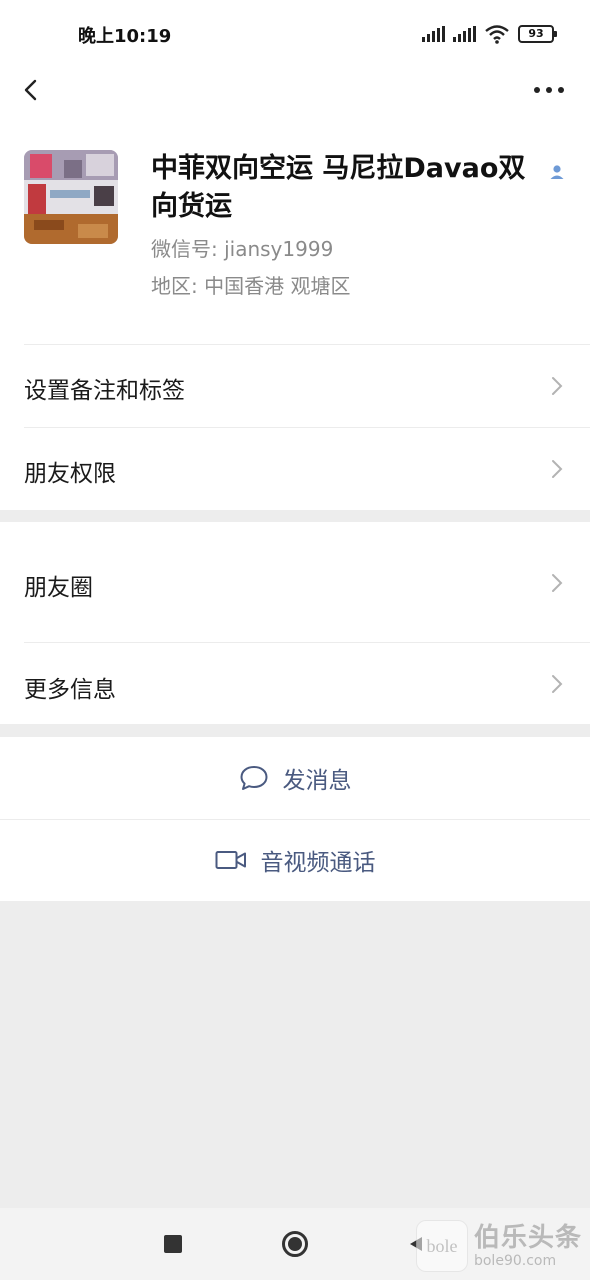 The image size is (590, 1280). I want to click on row-label: 设置备注和标签, so click(104, 391).